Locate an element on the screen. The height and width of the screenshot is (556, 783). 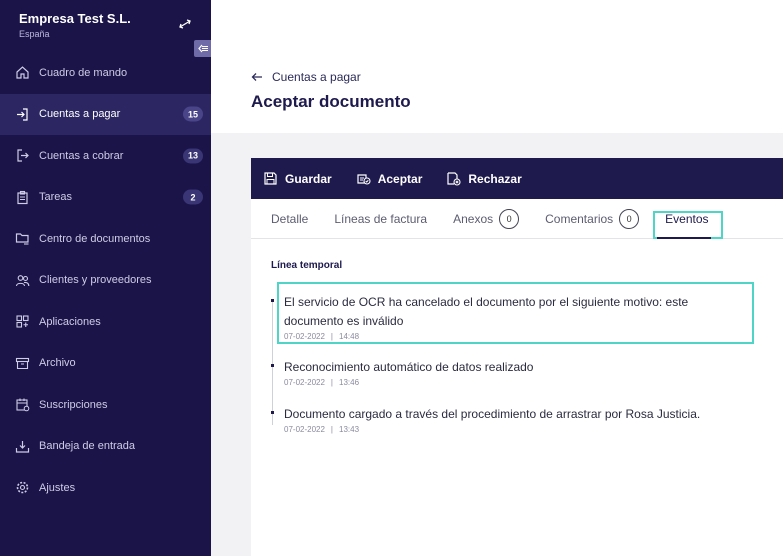
sidebar-item-cuentas-a-cobrar: Cuentas a cobrar 13 is located at coordinates (105, 156).